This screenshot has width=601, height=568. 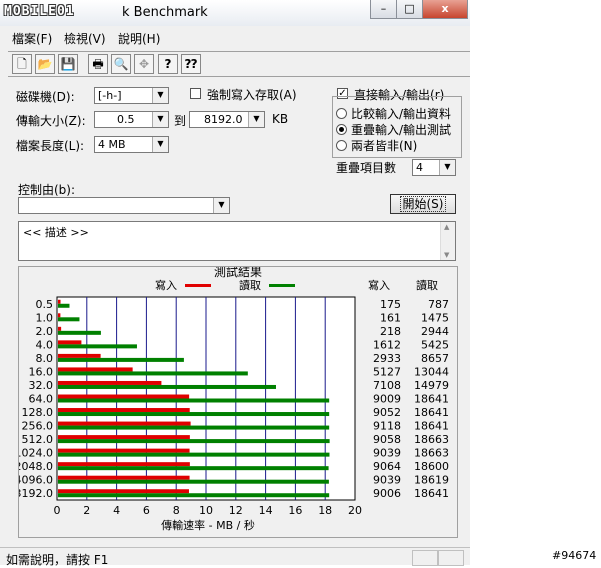 I want to click on x-tick-label: 4, so click(x=116, y=510).